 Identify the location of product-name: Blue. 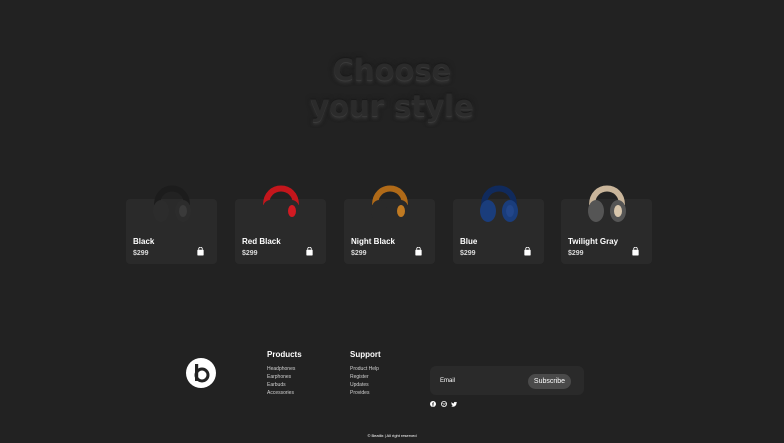
(469, 241).